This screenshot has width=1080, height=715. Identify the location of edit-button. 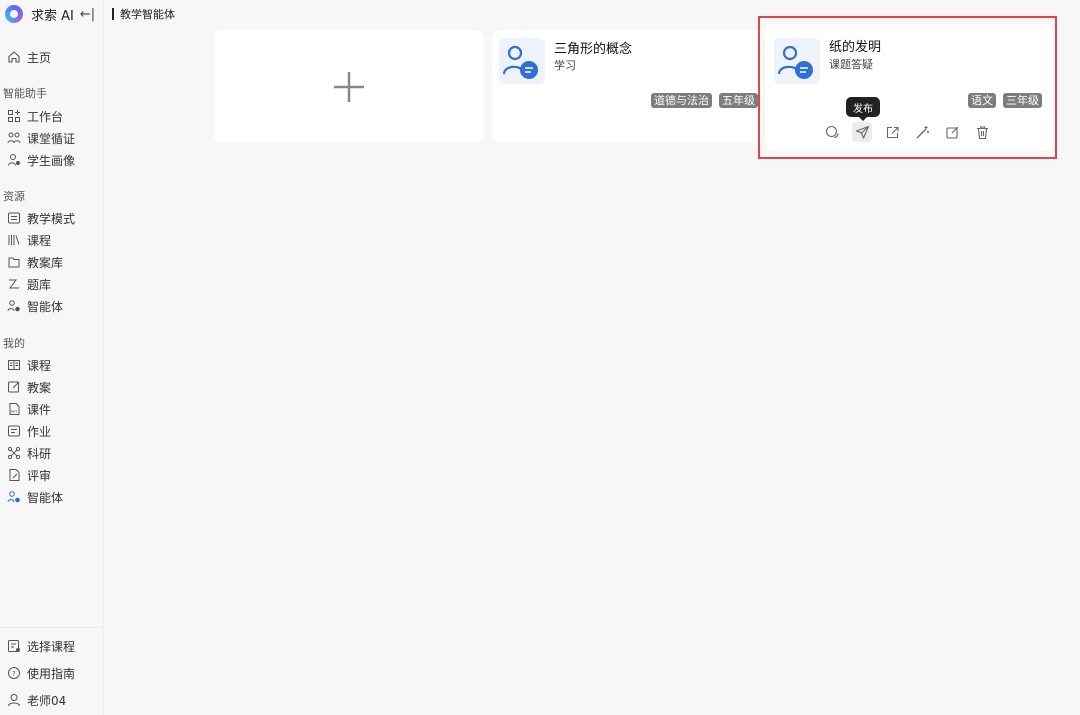
(952, 132).